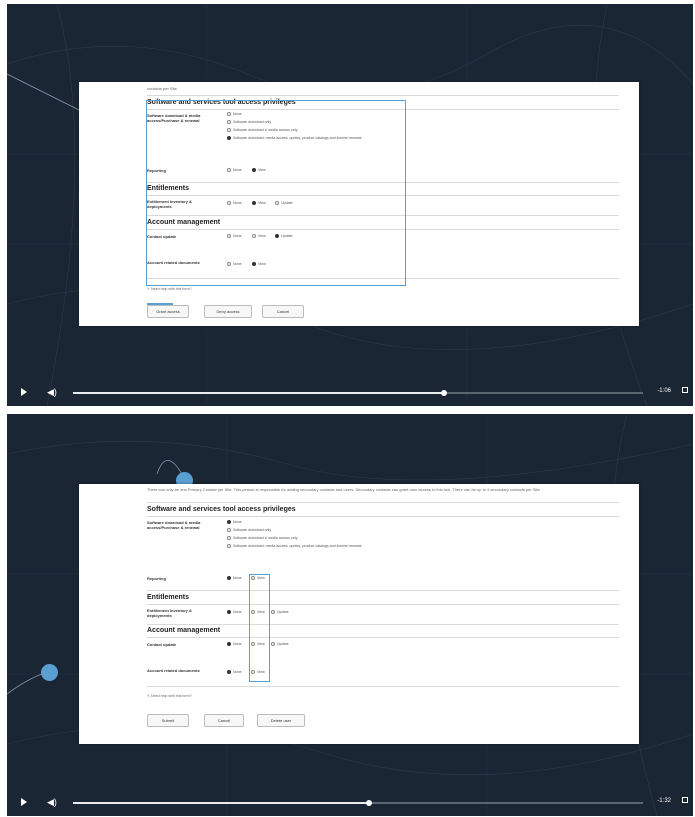  I want to click on video-controls: ◀) -1:32, so click(350, 803).